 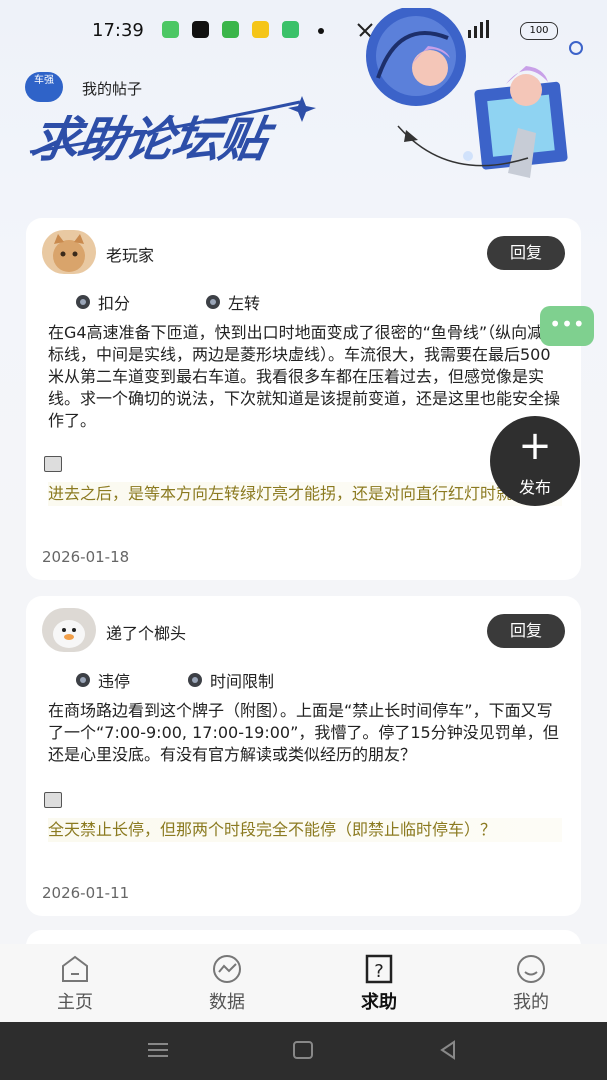 I want to click on post-tag: 违停, so click(x=103, y=680).